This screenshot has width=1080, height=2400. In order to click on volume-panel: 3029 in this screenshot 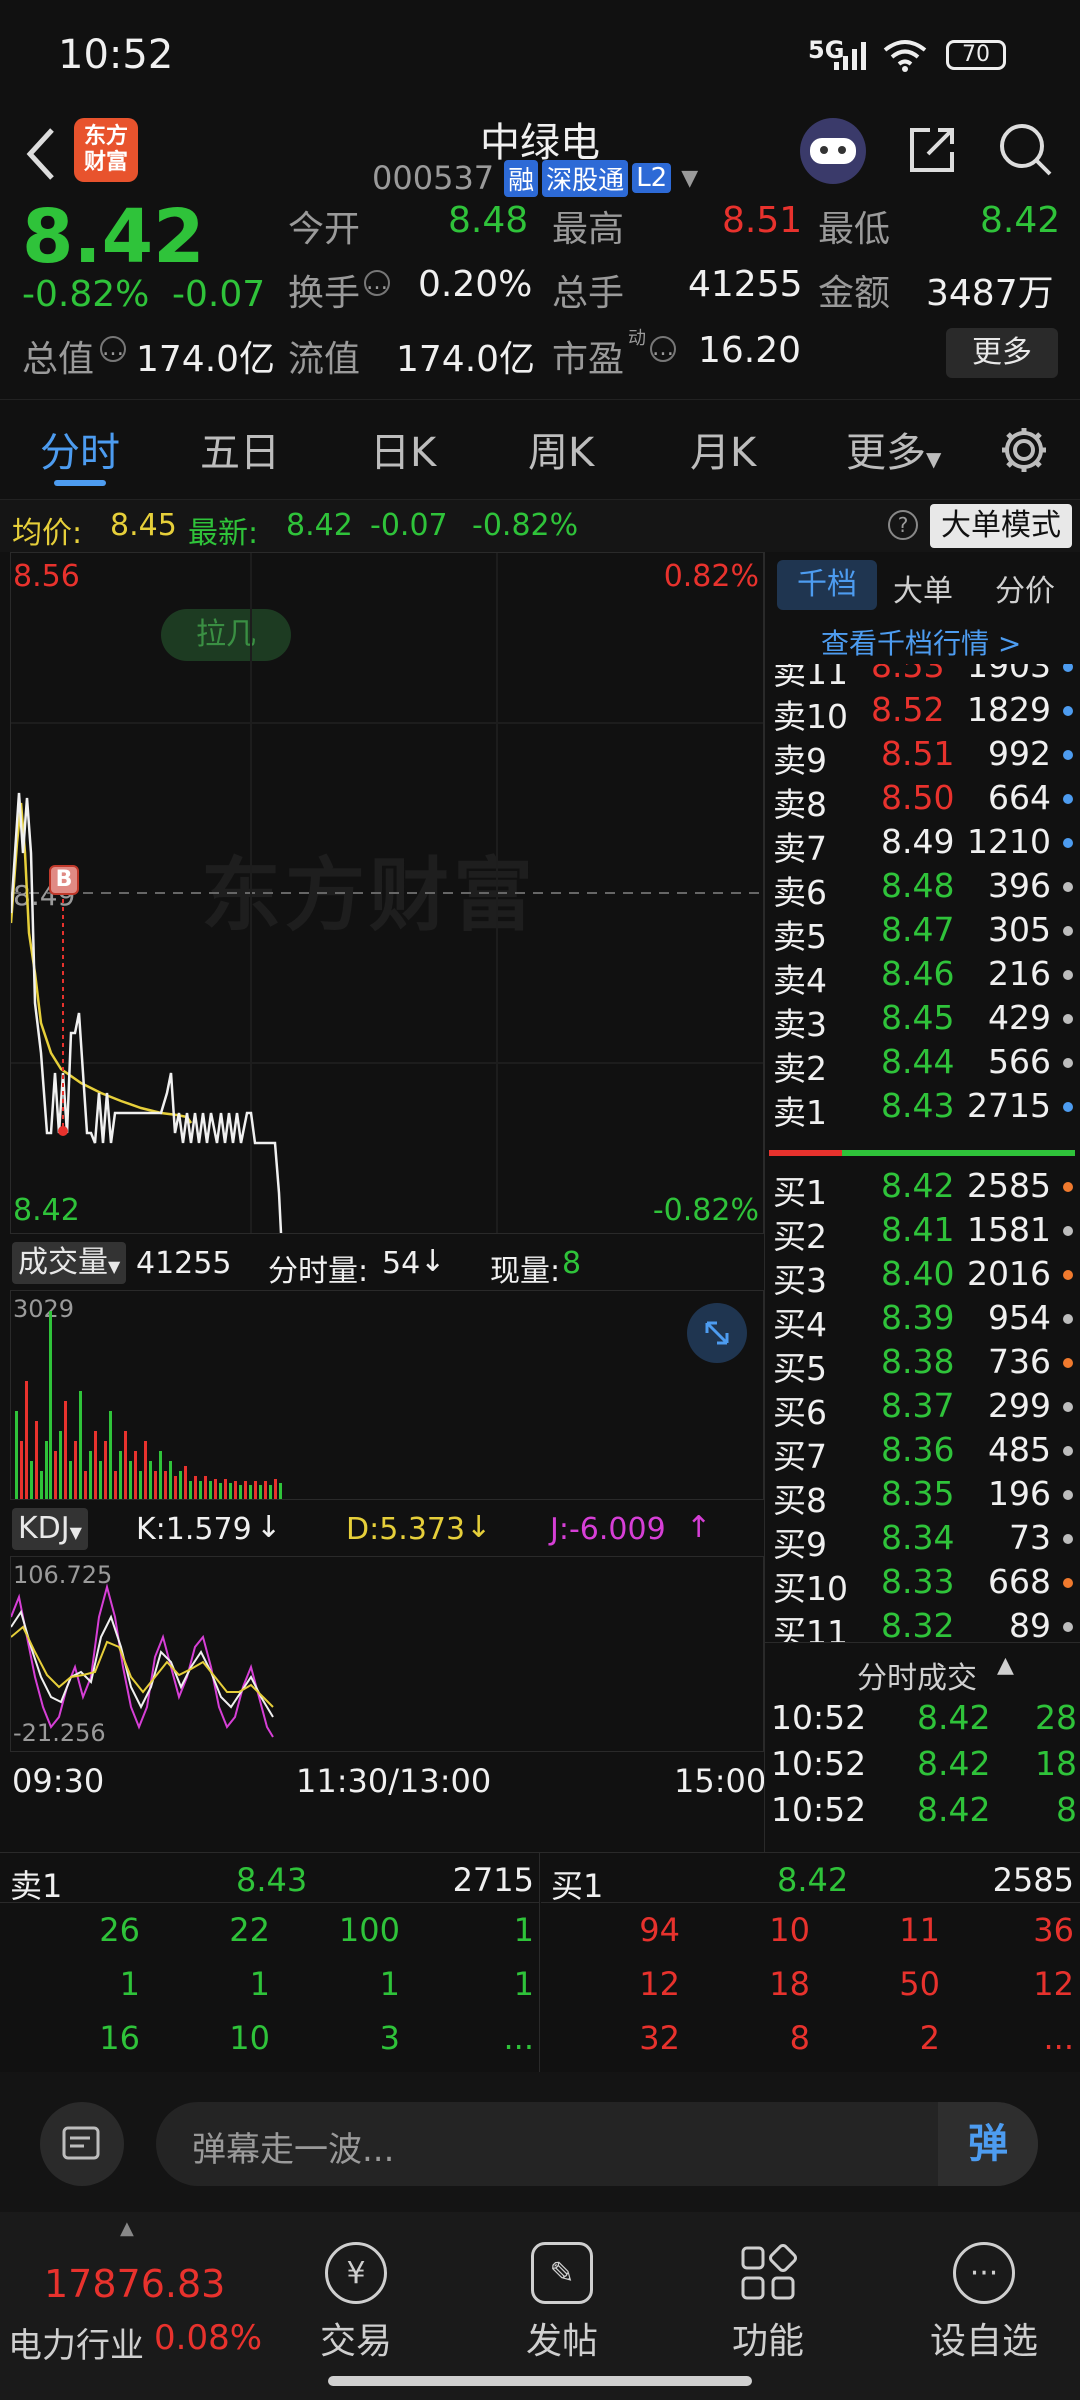, I will do `click(387, 1395)`.